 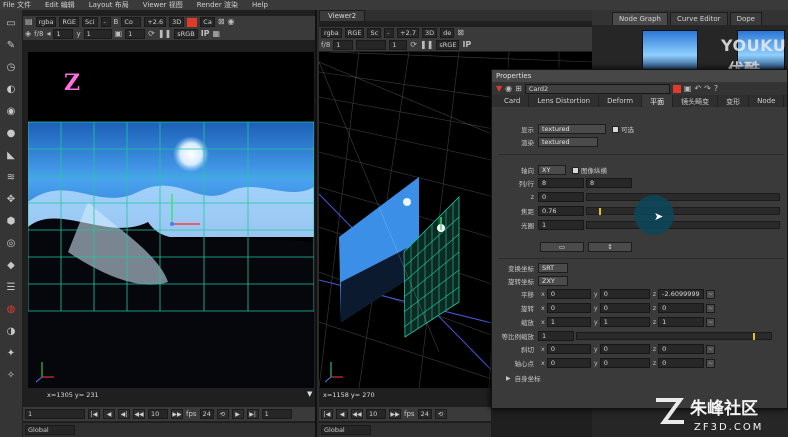 I want to click on node-color-icon: ▼, so click(x=499, y=89).